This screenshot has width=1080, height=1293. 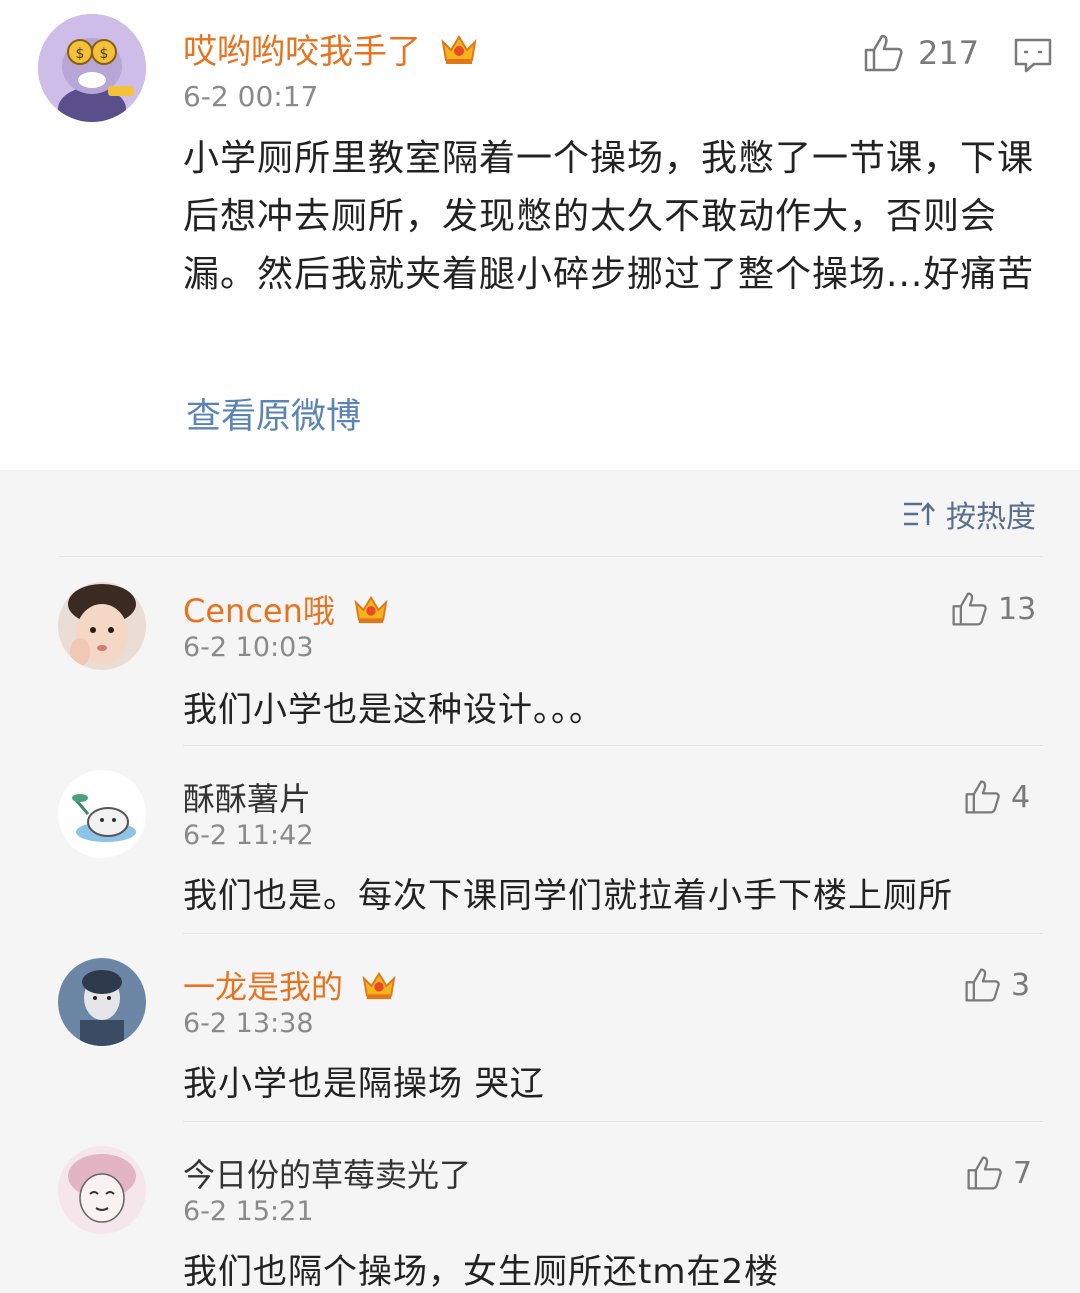 What do you see at coordinates (1023, 1173) in the screenshot?
I see `comment-like-count: 7` at bounding box center [1023, 1173].